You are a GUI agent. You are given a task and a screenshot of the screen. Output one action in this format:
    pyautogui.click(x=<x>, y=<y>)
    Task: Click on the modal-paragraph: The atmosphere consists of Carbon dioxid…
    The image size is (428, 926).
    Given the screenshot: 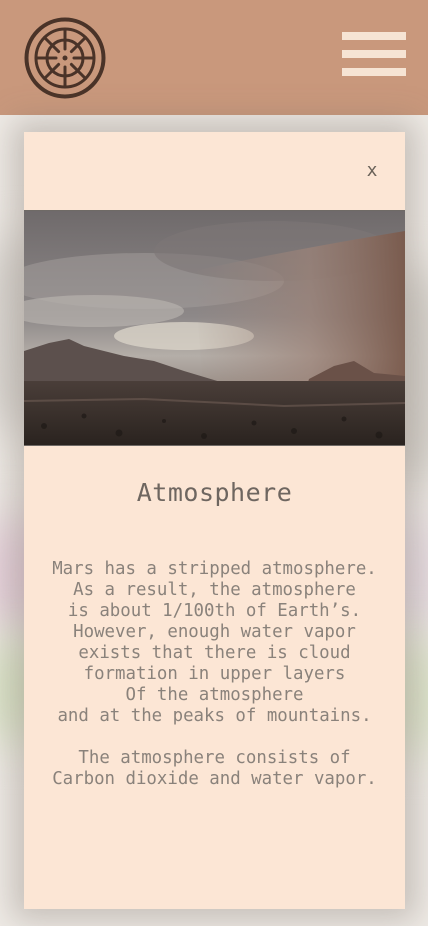 What is the action you would take?
    pyautogui.click(x=214, y=768)
    